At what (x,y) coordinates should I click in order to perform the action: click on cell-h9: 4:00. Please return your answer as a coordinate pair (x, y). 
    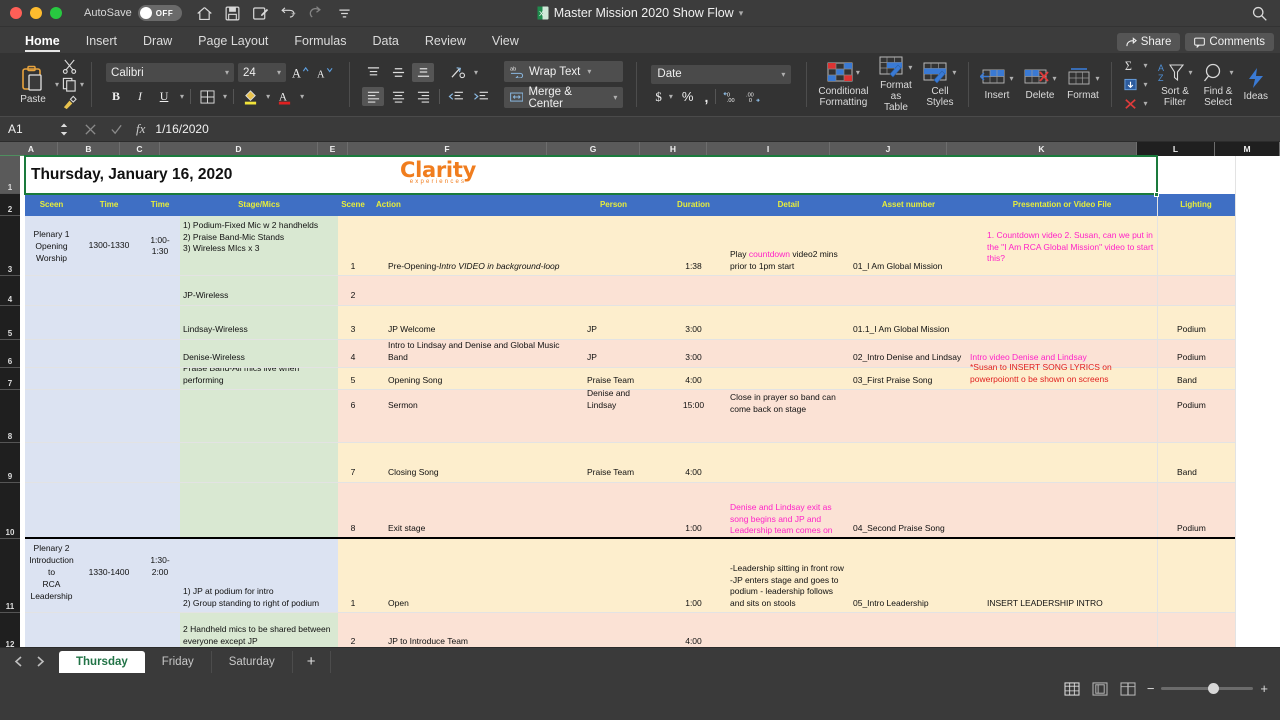
    Looking at the image, I should click on (693, 463).